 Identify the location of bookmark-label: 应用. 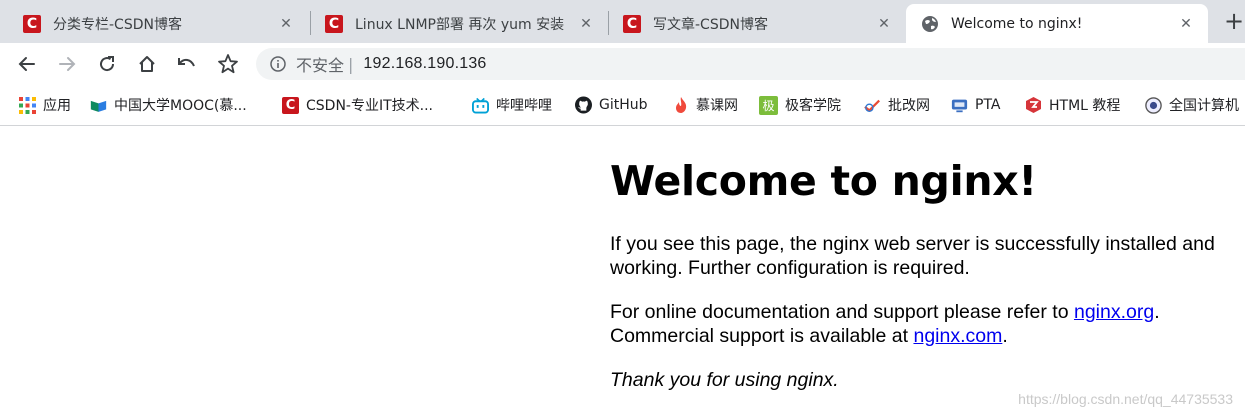
(57, 106).